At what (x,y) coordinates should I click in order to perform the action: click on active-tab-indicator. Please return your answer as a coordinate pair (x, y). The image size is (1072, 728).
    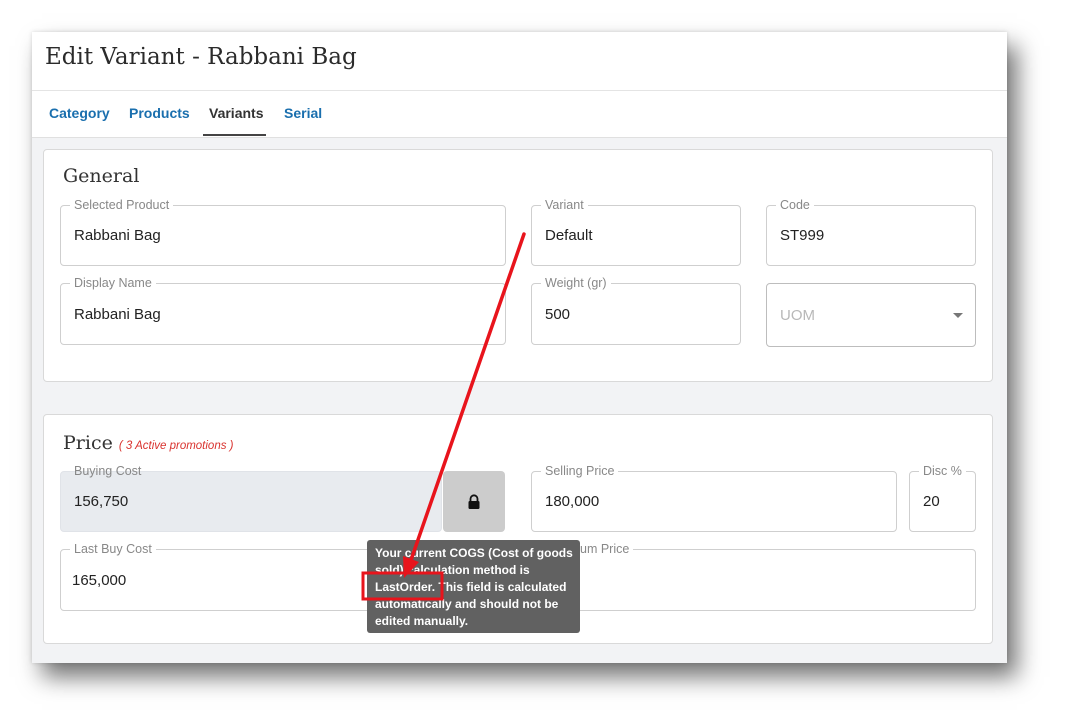
    Looking at the image, I should click on (234, 135).